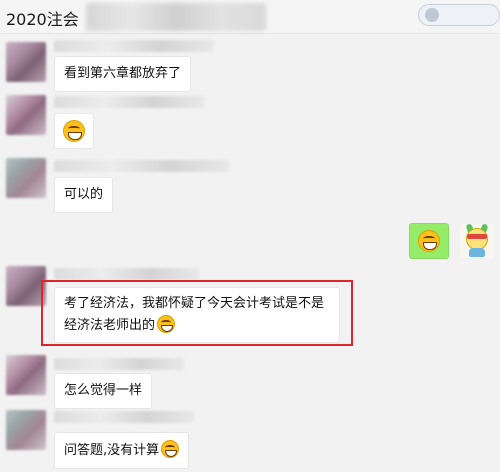  I want to click on message-text: 可以的, so click(84, 194).